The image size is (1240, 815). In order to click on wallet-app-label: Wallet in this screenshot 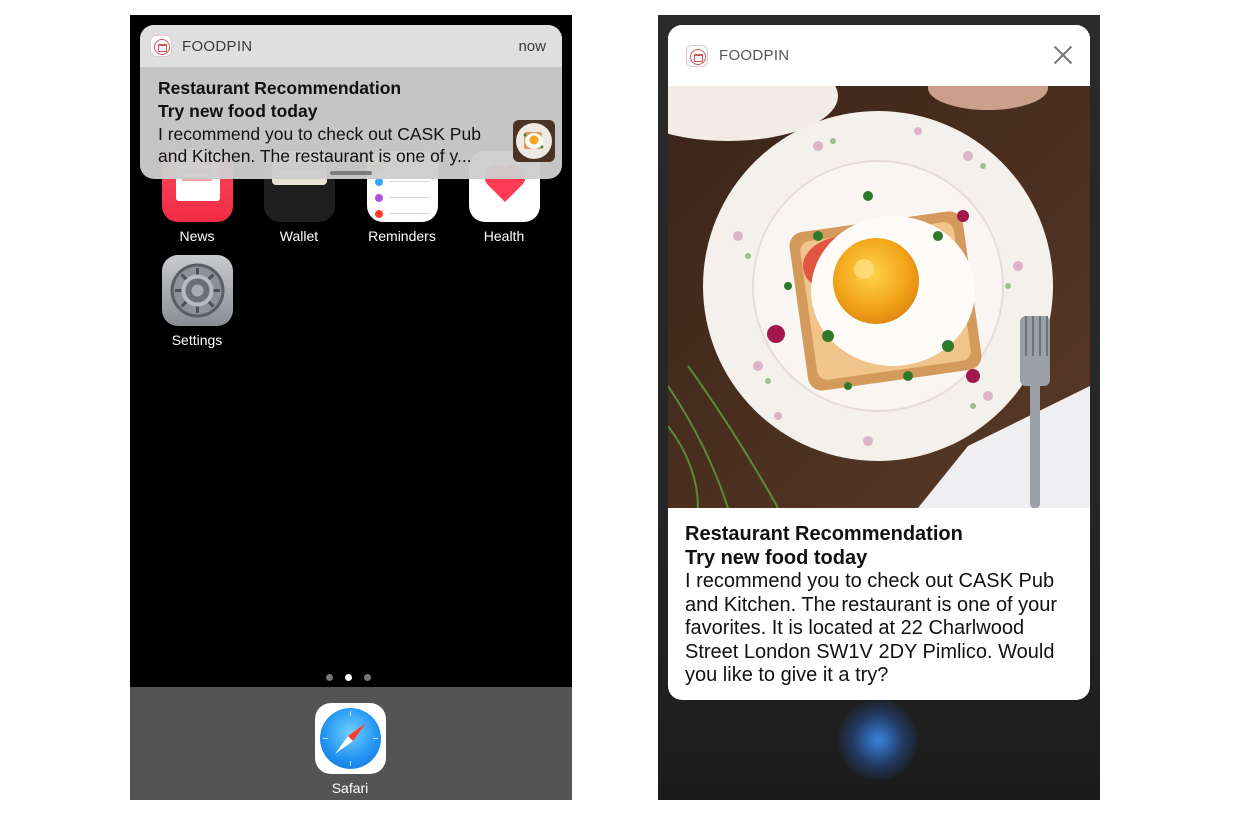, I will do `click(299, 236)`.